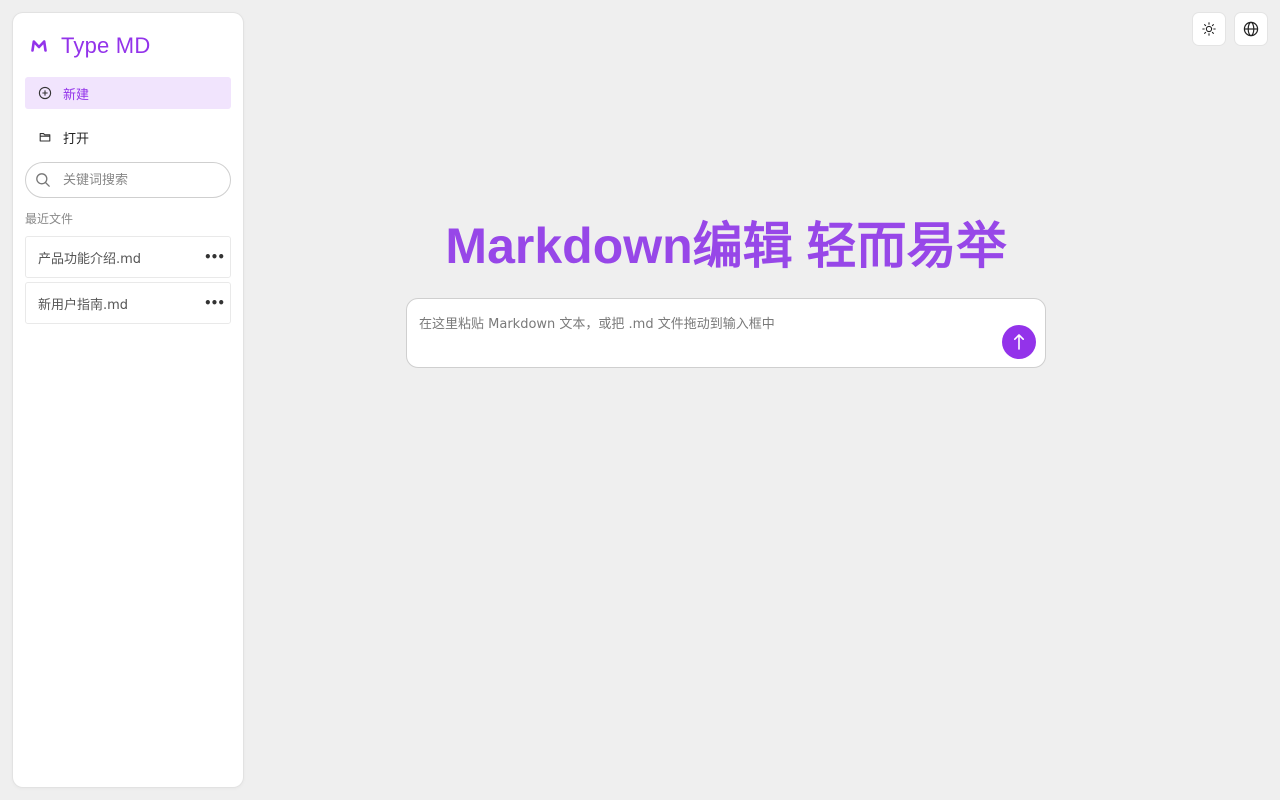 This screenshot has height=800, width=1280. Describe the element at coordinates (83, 305) in the screenshot. I see `file-name: 新用户指南.md` at that location.